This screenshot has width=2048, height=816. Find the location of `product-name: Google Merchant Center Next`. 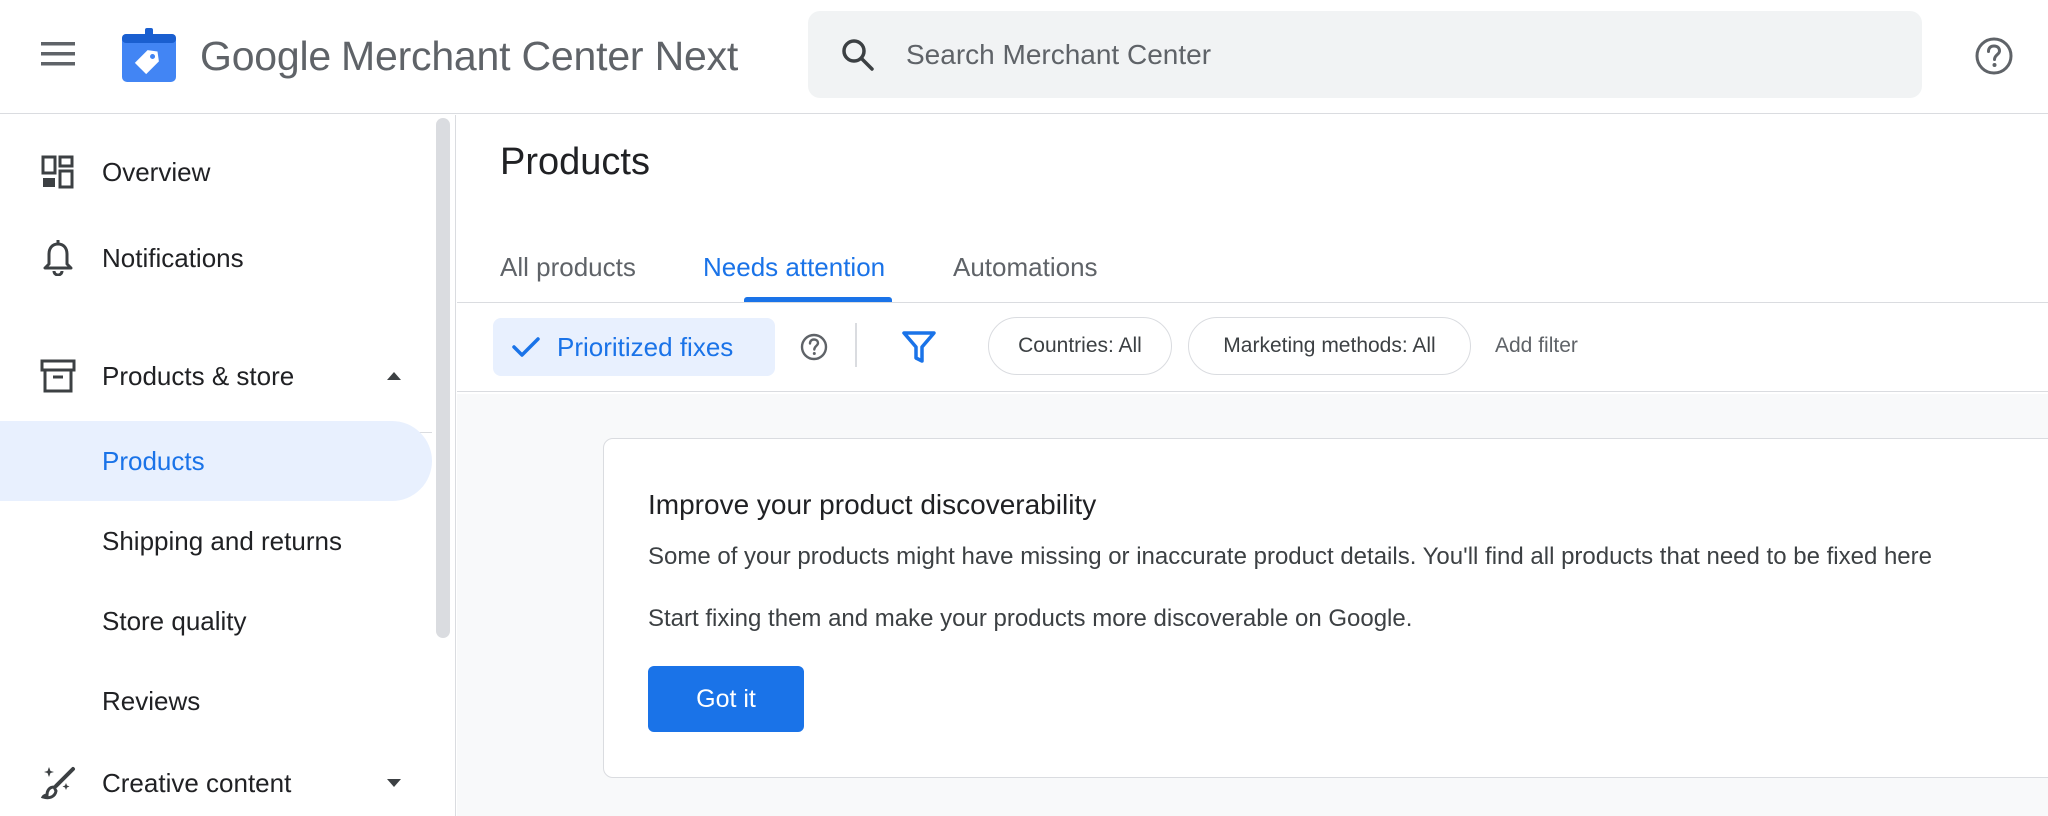

product-name: Google Merchant Center Next is located at coordinates (469, 56).